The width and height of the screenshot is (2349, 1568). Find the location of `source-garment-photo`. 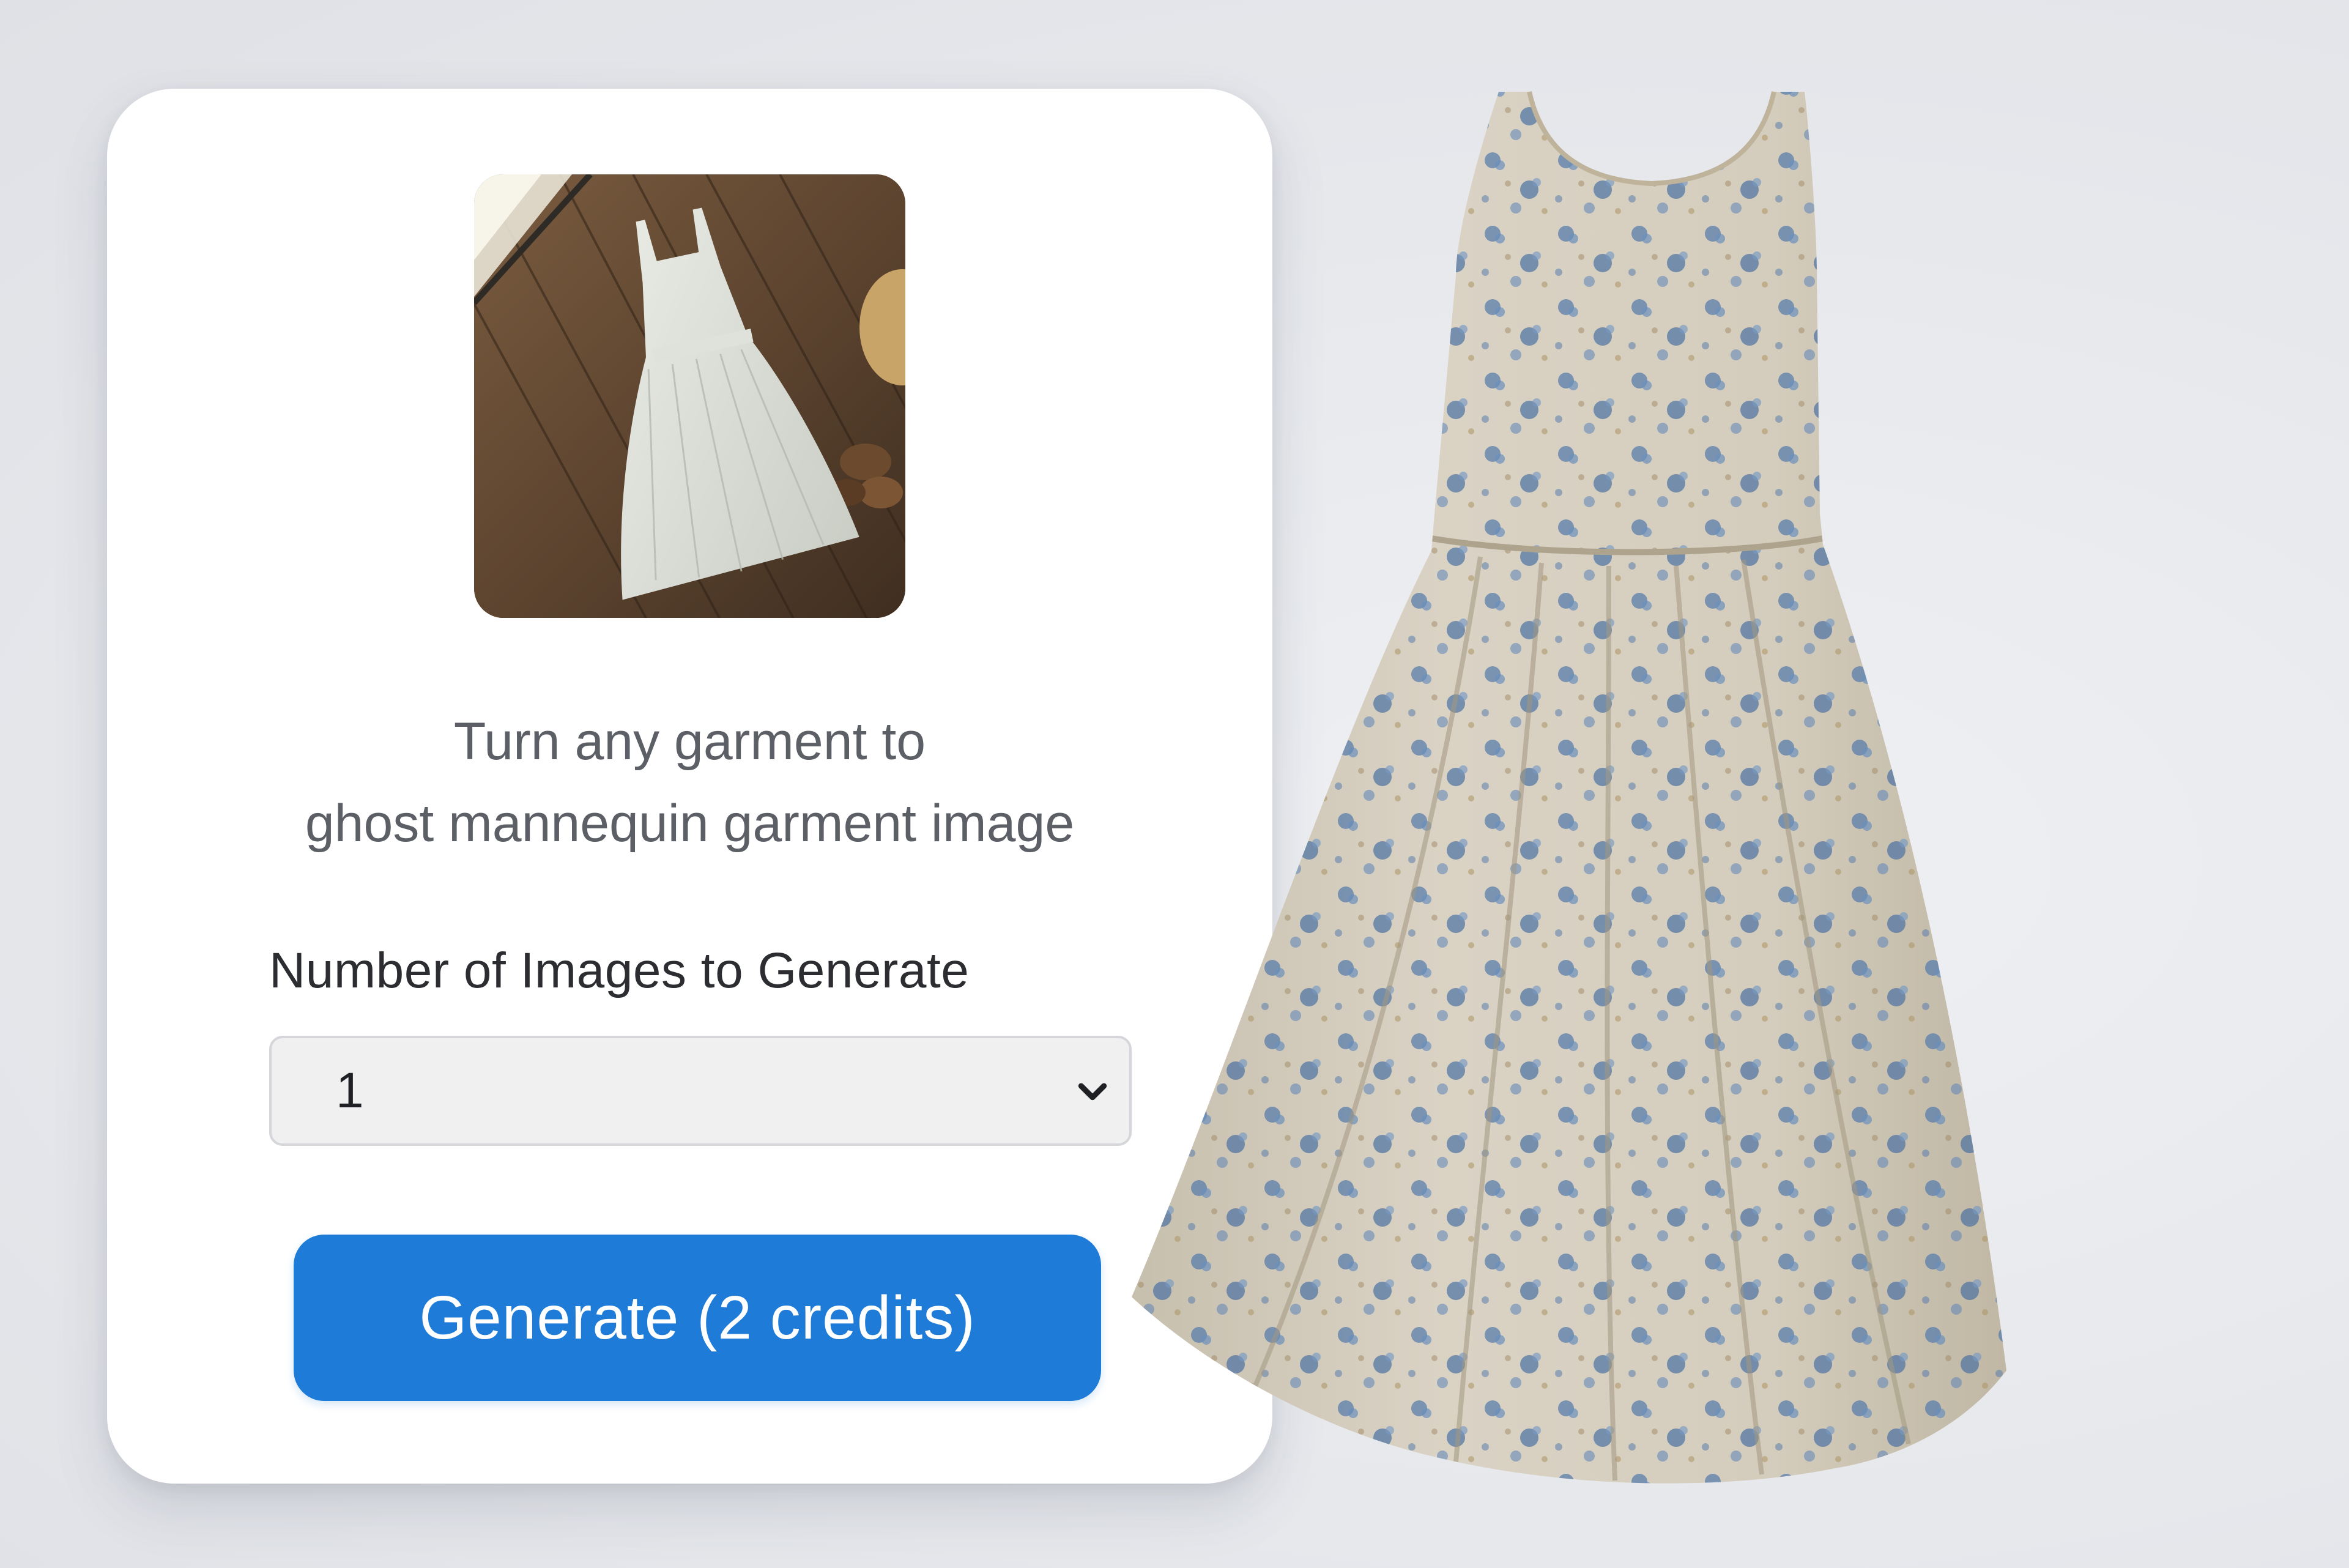

source-garment-photo is located at coordinates (689, 396).